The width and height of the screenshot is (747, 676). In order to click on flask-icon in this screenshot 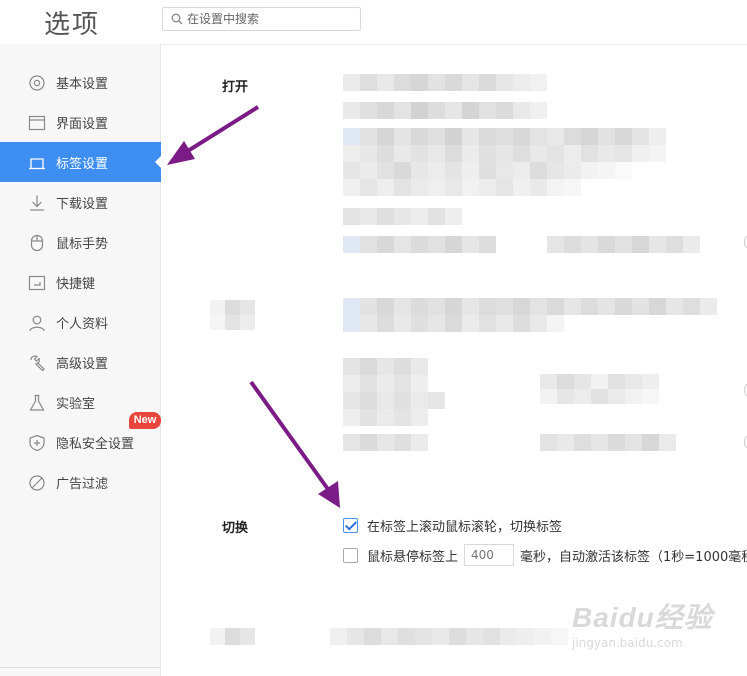, I will do `click(37, 402)`.